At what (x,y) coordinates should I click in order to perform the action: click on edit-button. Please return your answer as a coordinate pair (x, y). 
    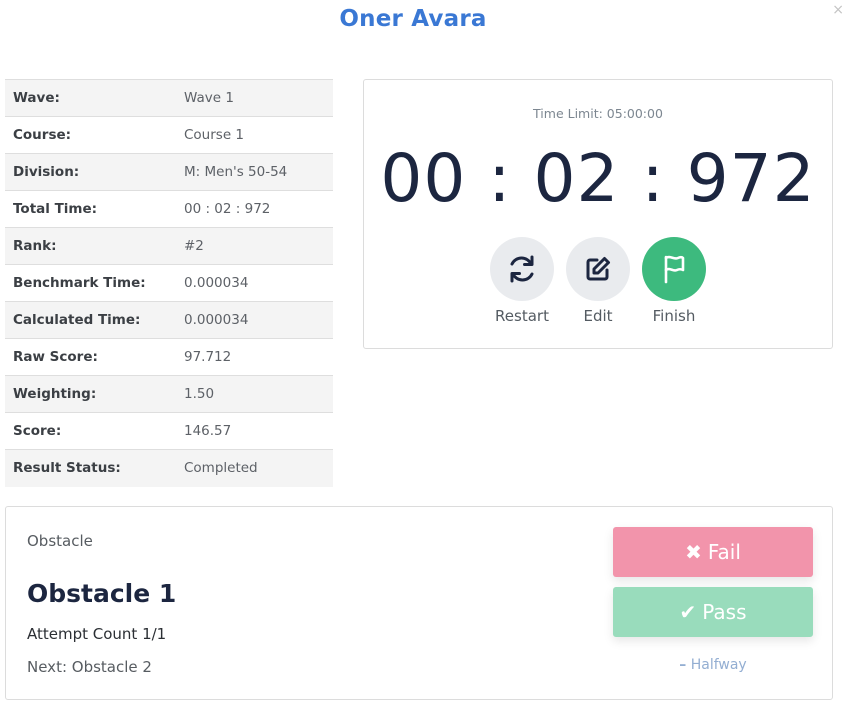
    Looking at the image, I should click on (598, 269).